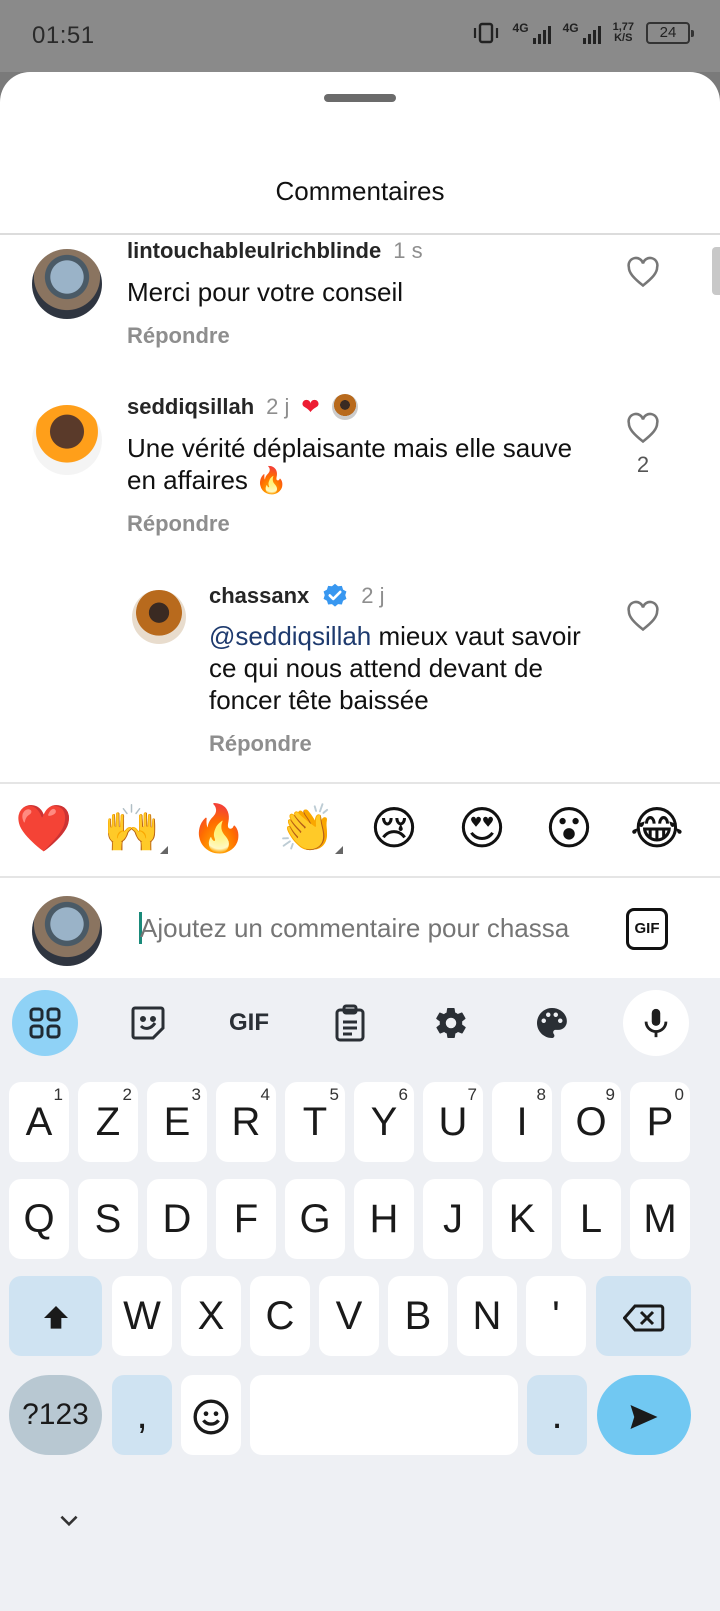 The height and width of the screenshot is (1611, 720). I want to click on comment-text: Merci pour votre conseil, so click(265, 292).